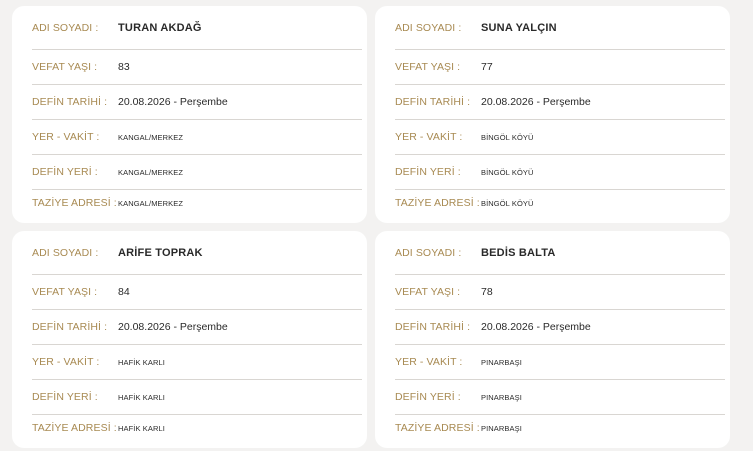  What do you see at coordinates (197, 67) in the screenshot?
I see `age-row: VEFAT YAŞI : 83` at bounding box center [197, 67].